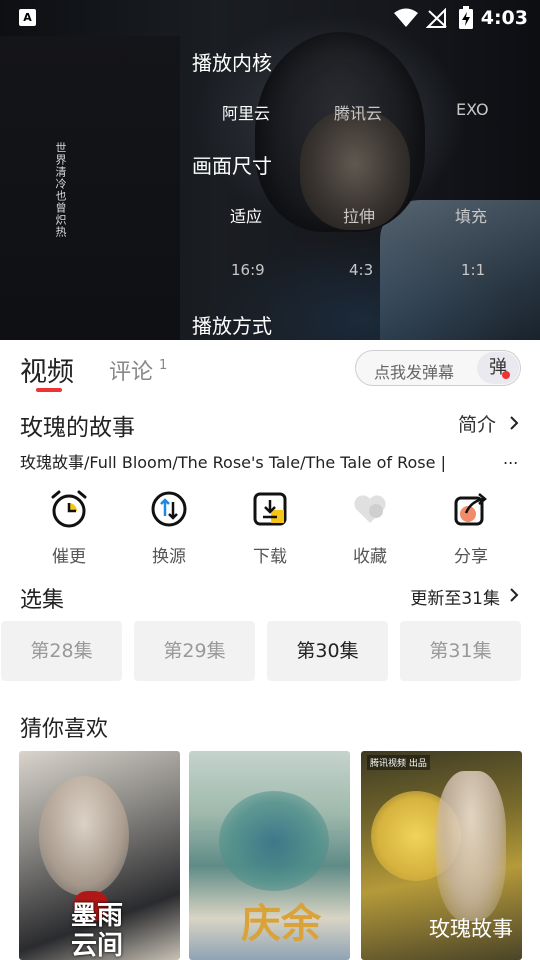 The height and width of the screenshot is (960, 540). I want to click on switch-source-button: 换源, so click(169, 526).